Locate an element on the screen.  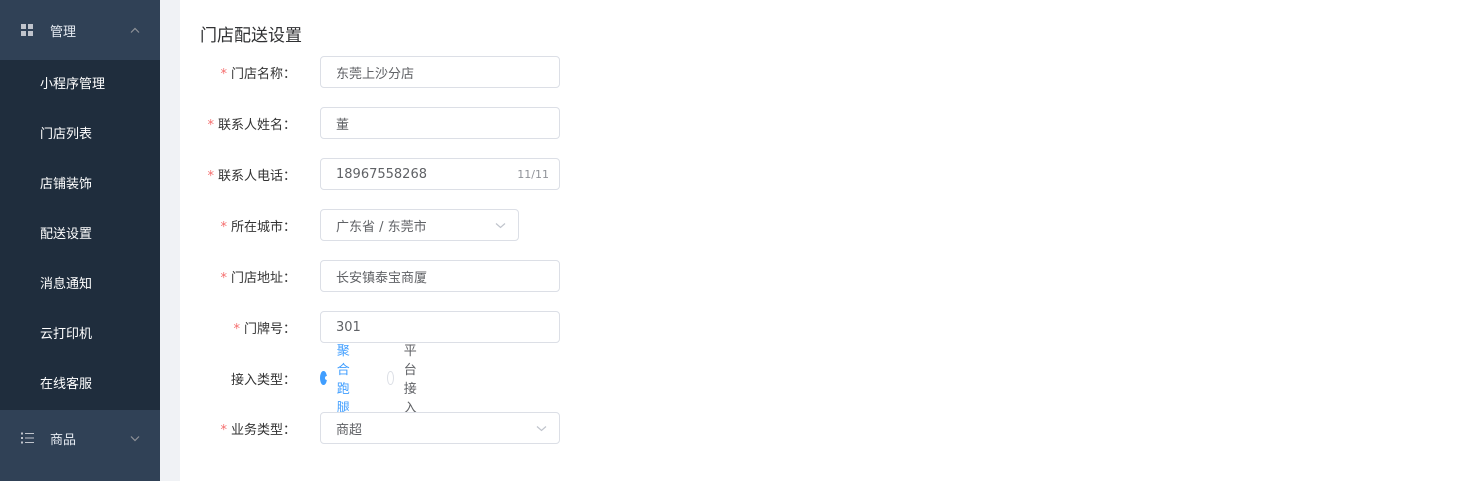
store-name-input: 东莞上沙分店 is located at coordinates (440, 72).